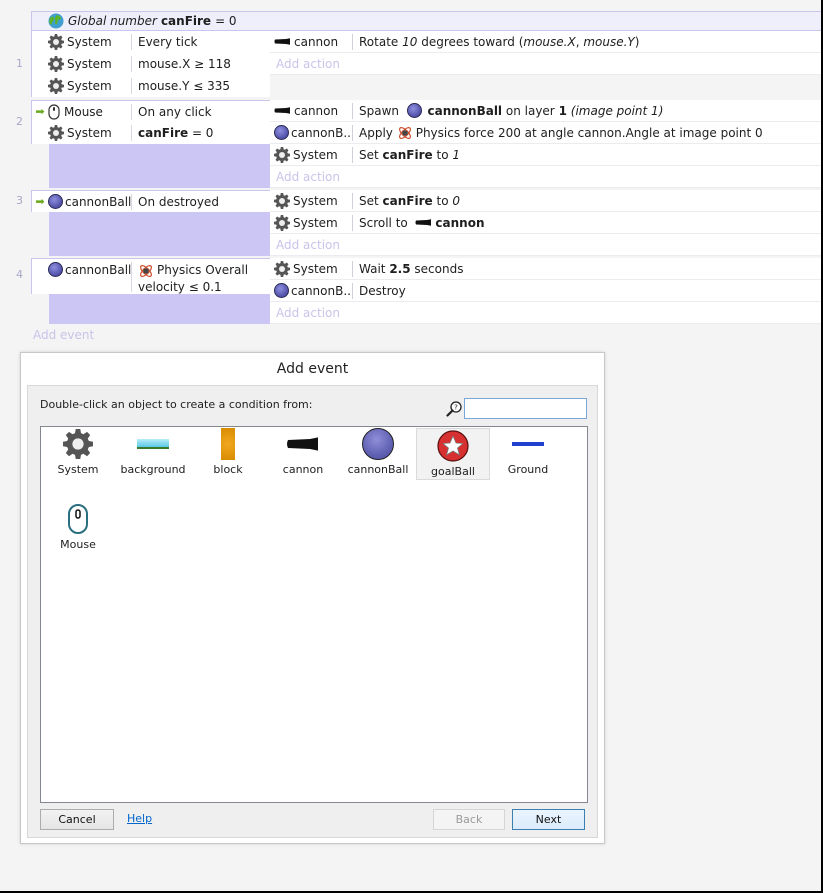 The image size is (823, 893). Describe the element at coordinates (19, 63) in the screenshot. I see `event-number: 1` at that location.